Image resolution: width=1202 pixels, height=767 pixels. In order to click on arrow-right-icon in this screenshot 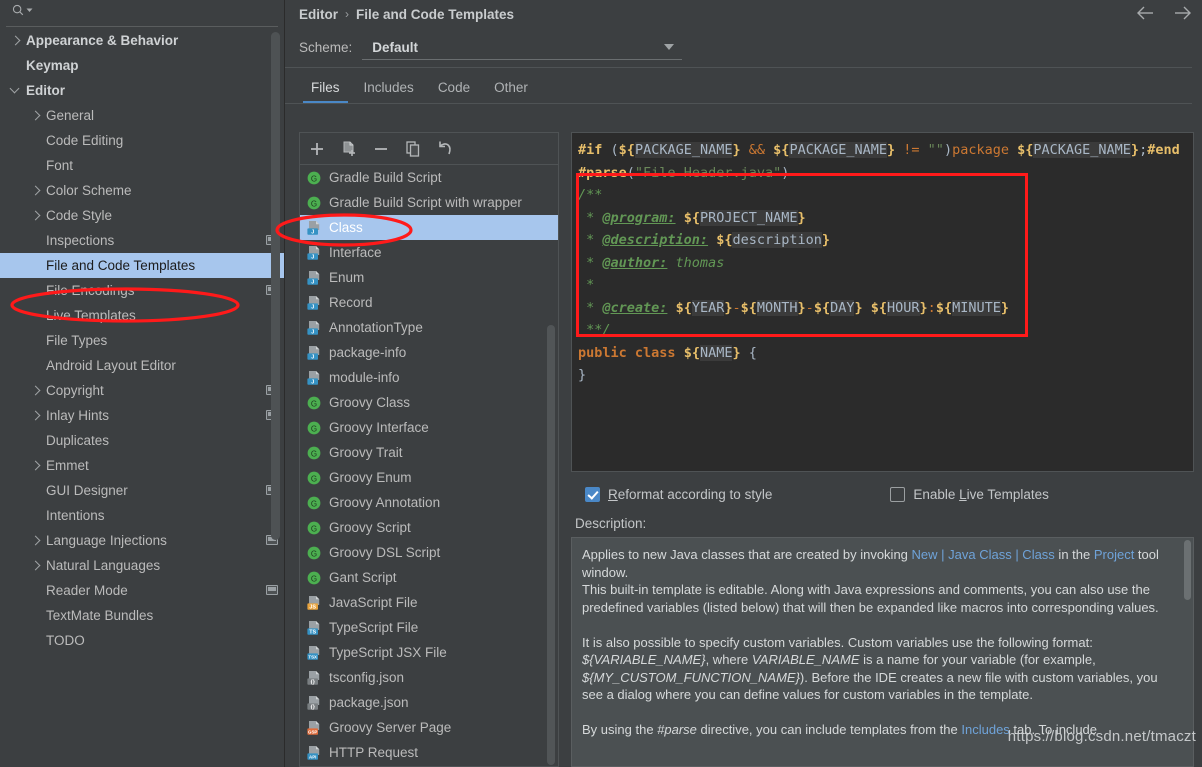, I will do `click(1182, 13)`.